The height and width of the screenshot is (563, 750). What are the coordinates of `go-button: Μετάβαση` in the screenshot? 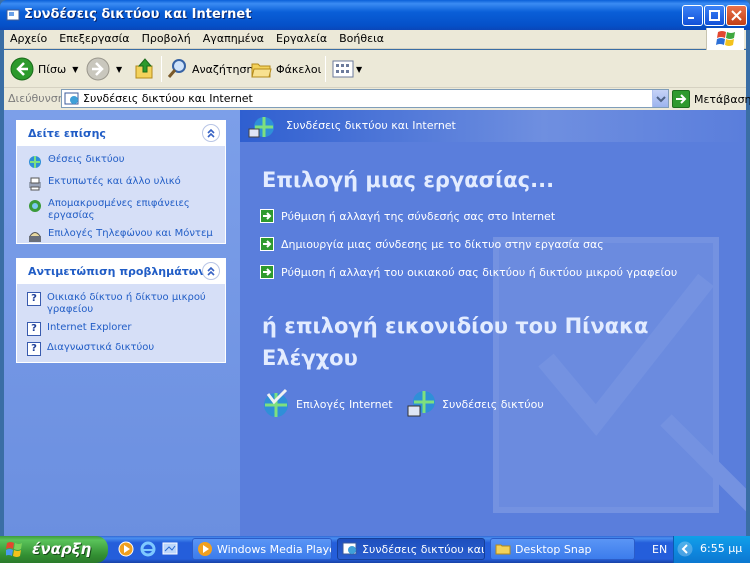 It's located at (711, 99).